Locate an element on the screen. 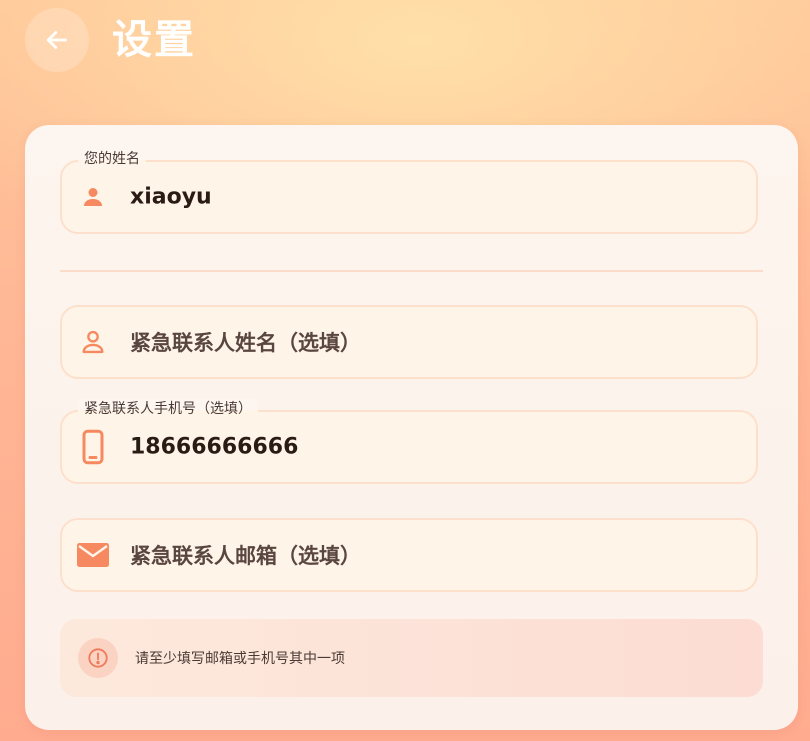 The width and height of the screenshot is (810, 741). page-title: 设置 is located at coordinates (154, 40).